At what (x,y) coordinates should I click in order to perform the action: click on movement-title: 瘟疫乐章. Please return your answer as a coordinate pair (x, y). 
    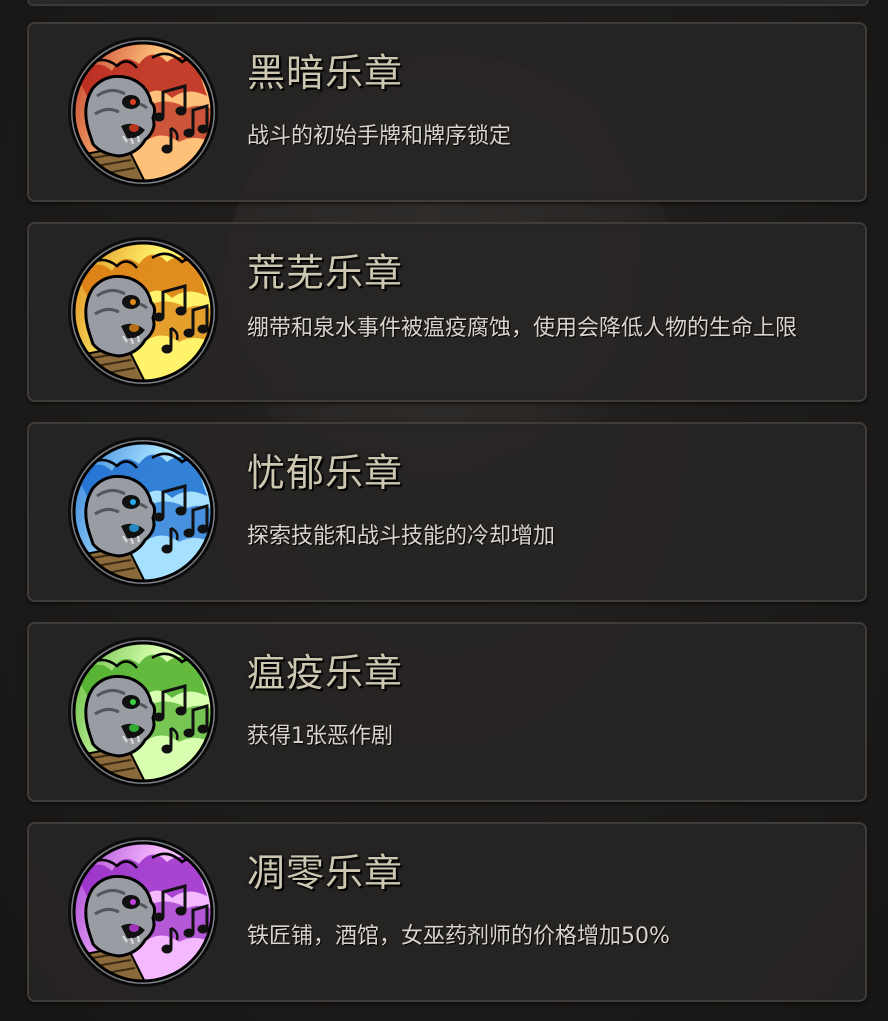
    Looking at the image, I should click on (325, 673).